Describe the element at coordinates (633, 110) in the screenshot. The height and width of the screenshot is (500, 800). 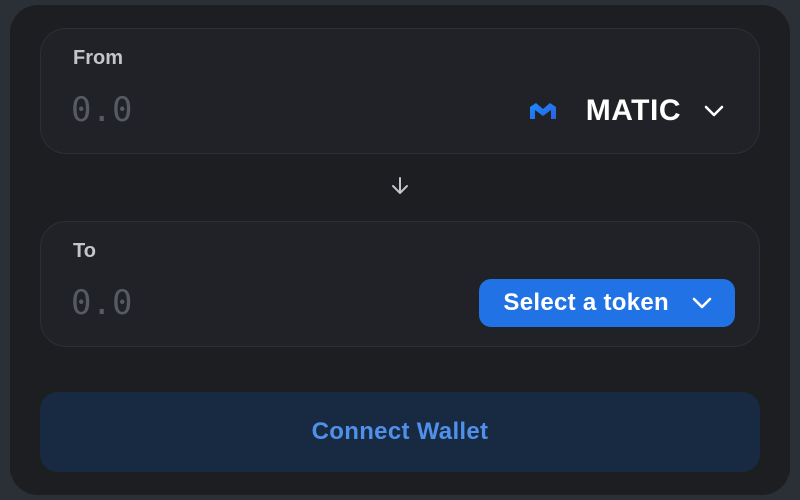
I see `from-token-symbol: MATIC` at that location.